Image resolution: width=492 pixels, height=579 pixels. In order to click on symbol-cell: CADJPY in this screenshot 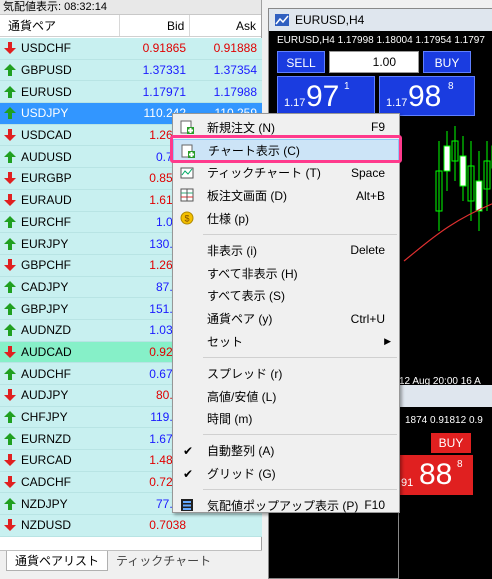, I will do `click(60, 287)`.